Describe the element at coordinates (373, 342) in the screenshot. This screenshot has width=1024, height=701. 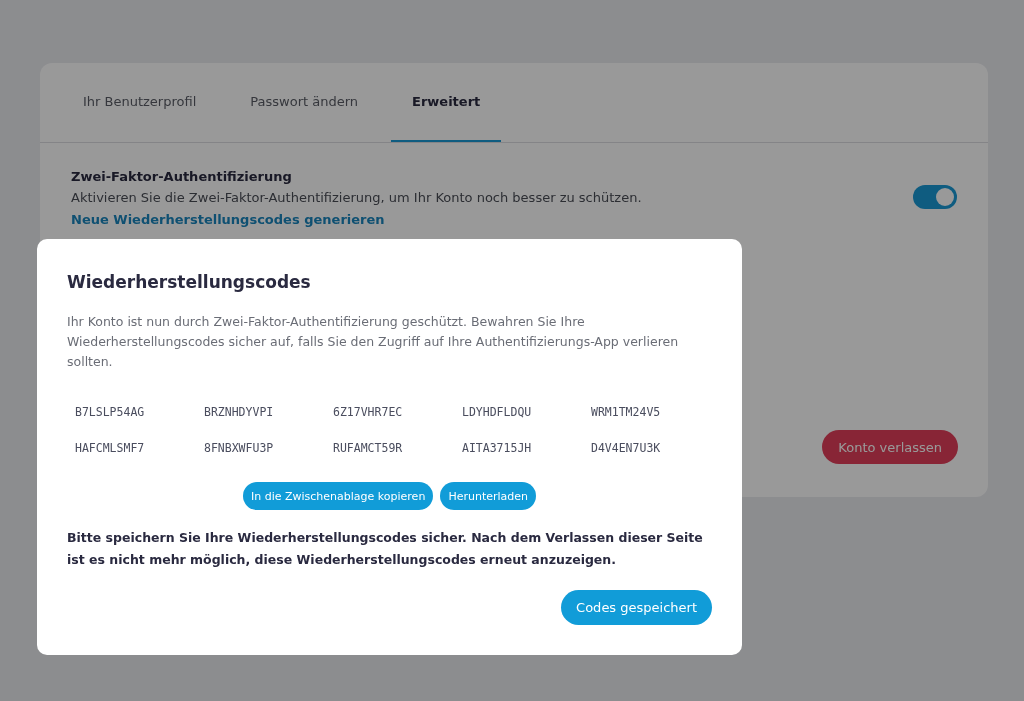
I see `dialog-description: Ihr Konto ist nun durch Zwei-Faktor-Authentifizierung geschützt. Bewahren Sie Ihre Wiederherstellungscodes sicher auf, falls Sie den Zugriff auf Ihre Authentifizierungs-App verlieren sollten.` at that location.